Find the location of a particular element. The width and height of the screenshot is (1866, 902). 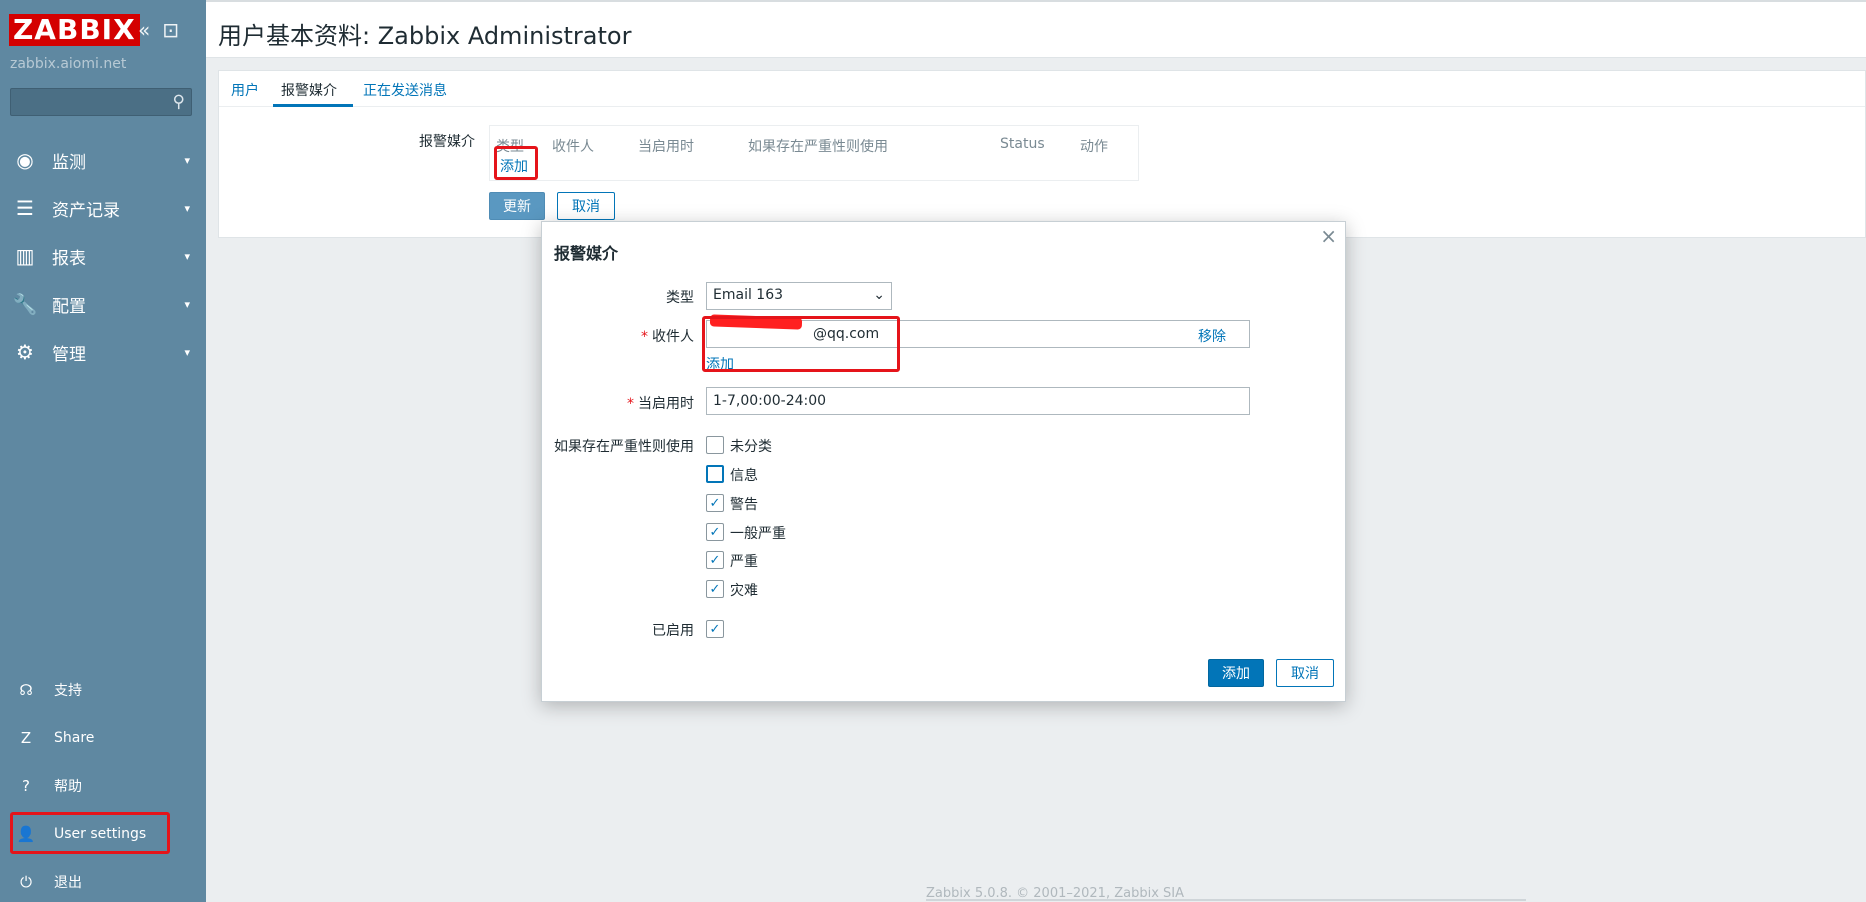

bar-chart-icon: ▥ is located at coordinates (25, 256).